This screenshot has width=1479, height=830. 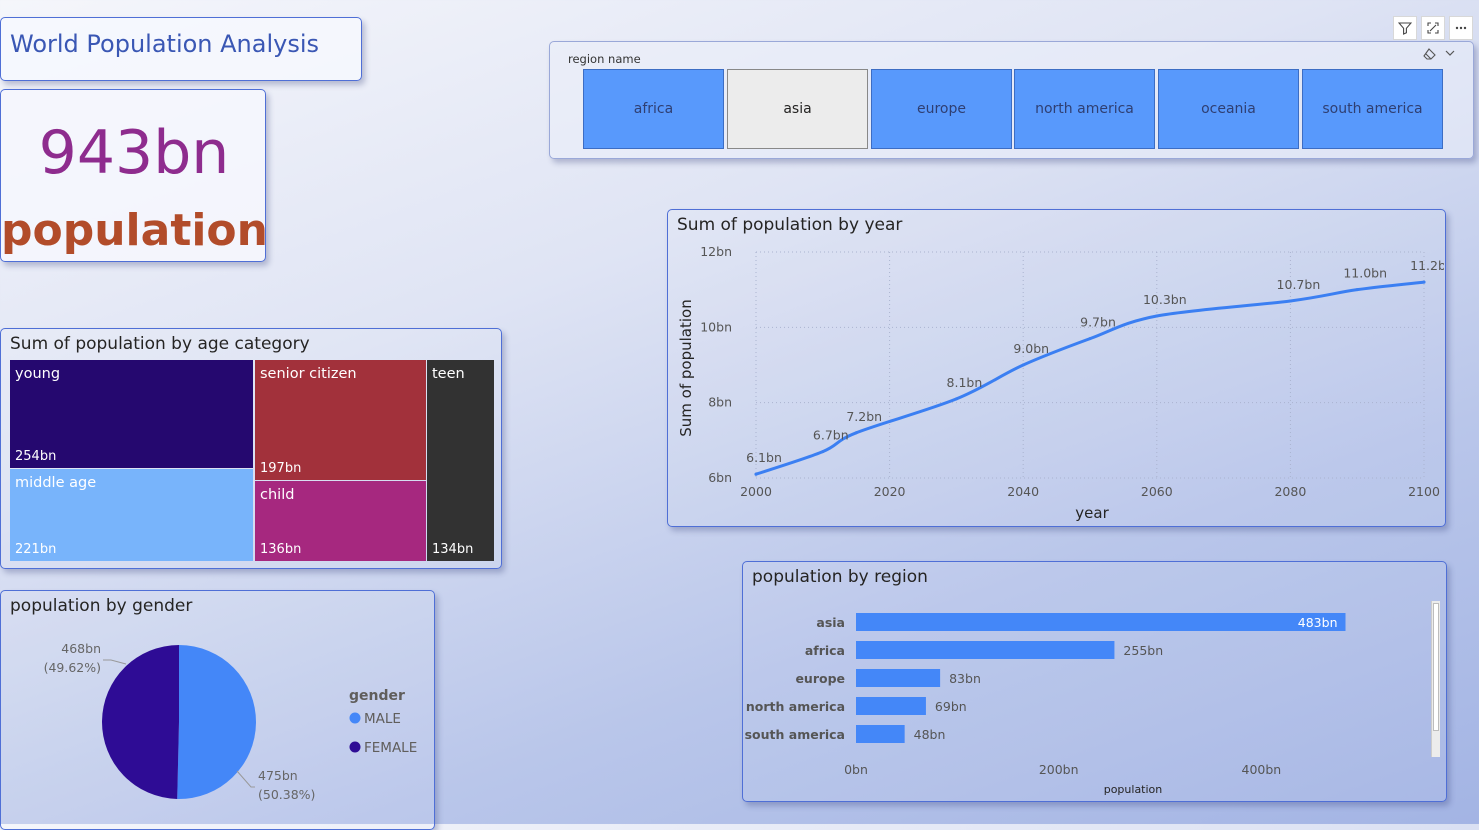 I want to click on x-axis-label: year, so click(x=1092, y=513).